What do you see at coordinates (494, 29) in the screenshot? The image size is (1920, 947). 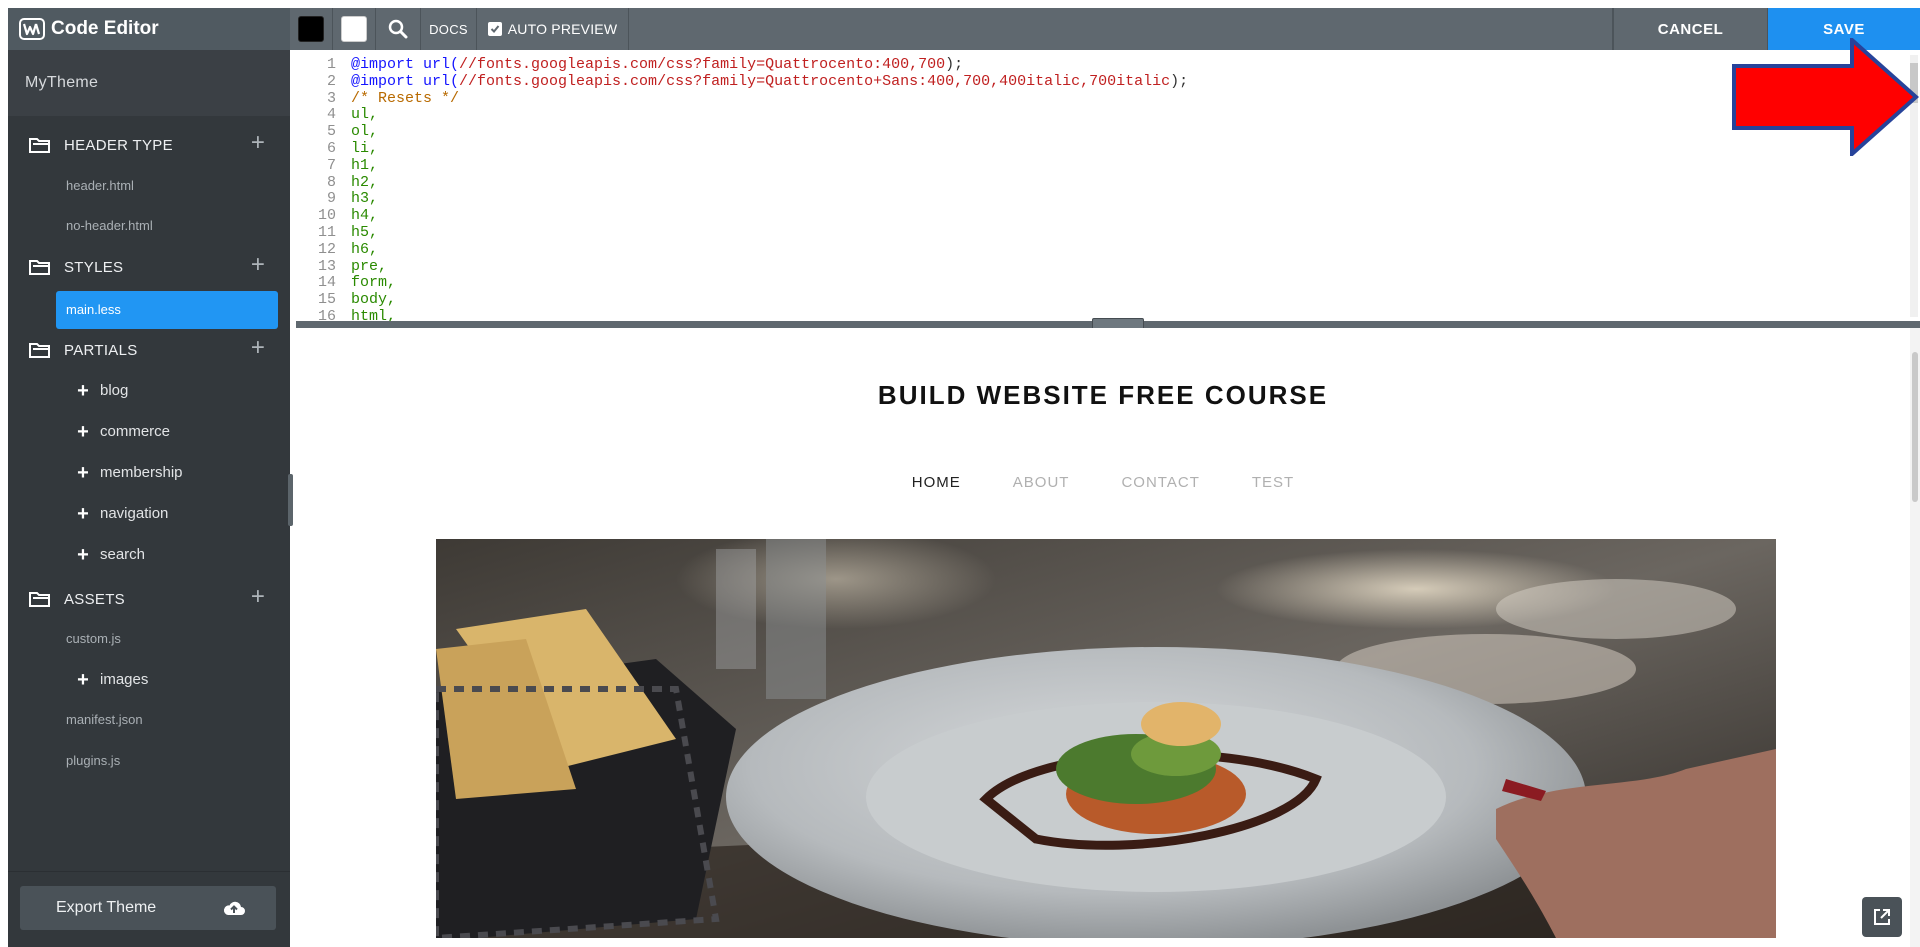 I see `checkbox-checked-icon` at bounding box center [494, 29].